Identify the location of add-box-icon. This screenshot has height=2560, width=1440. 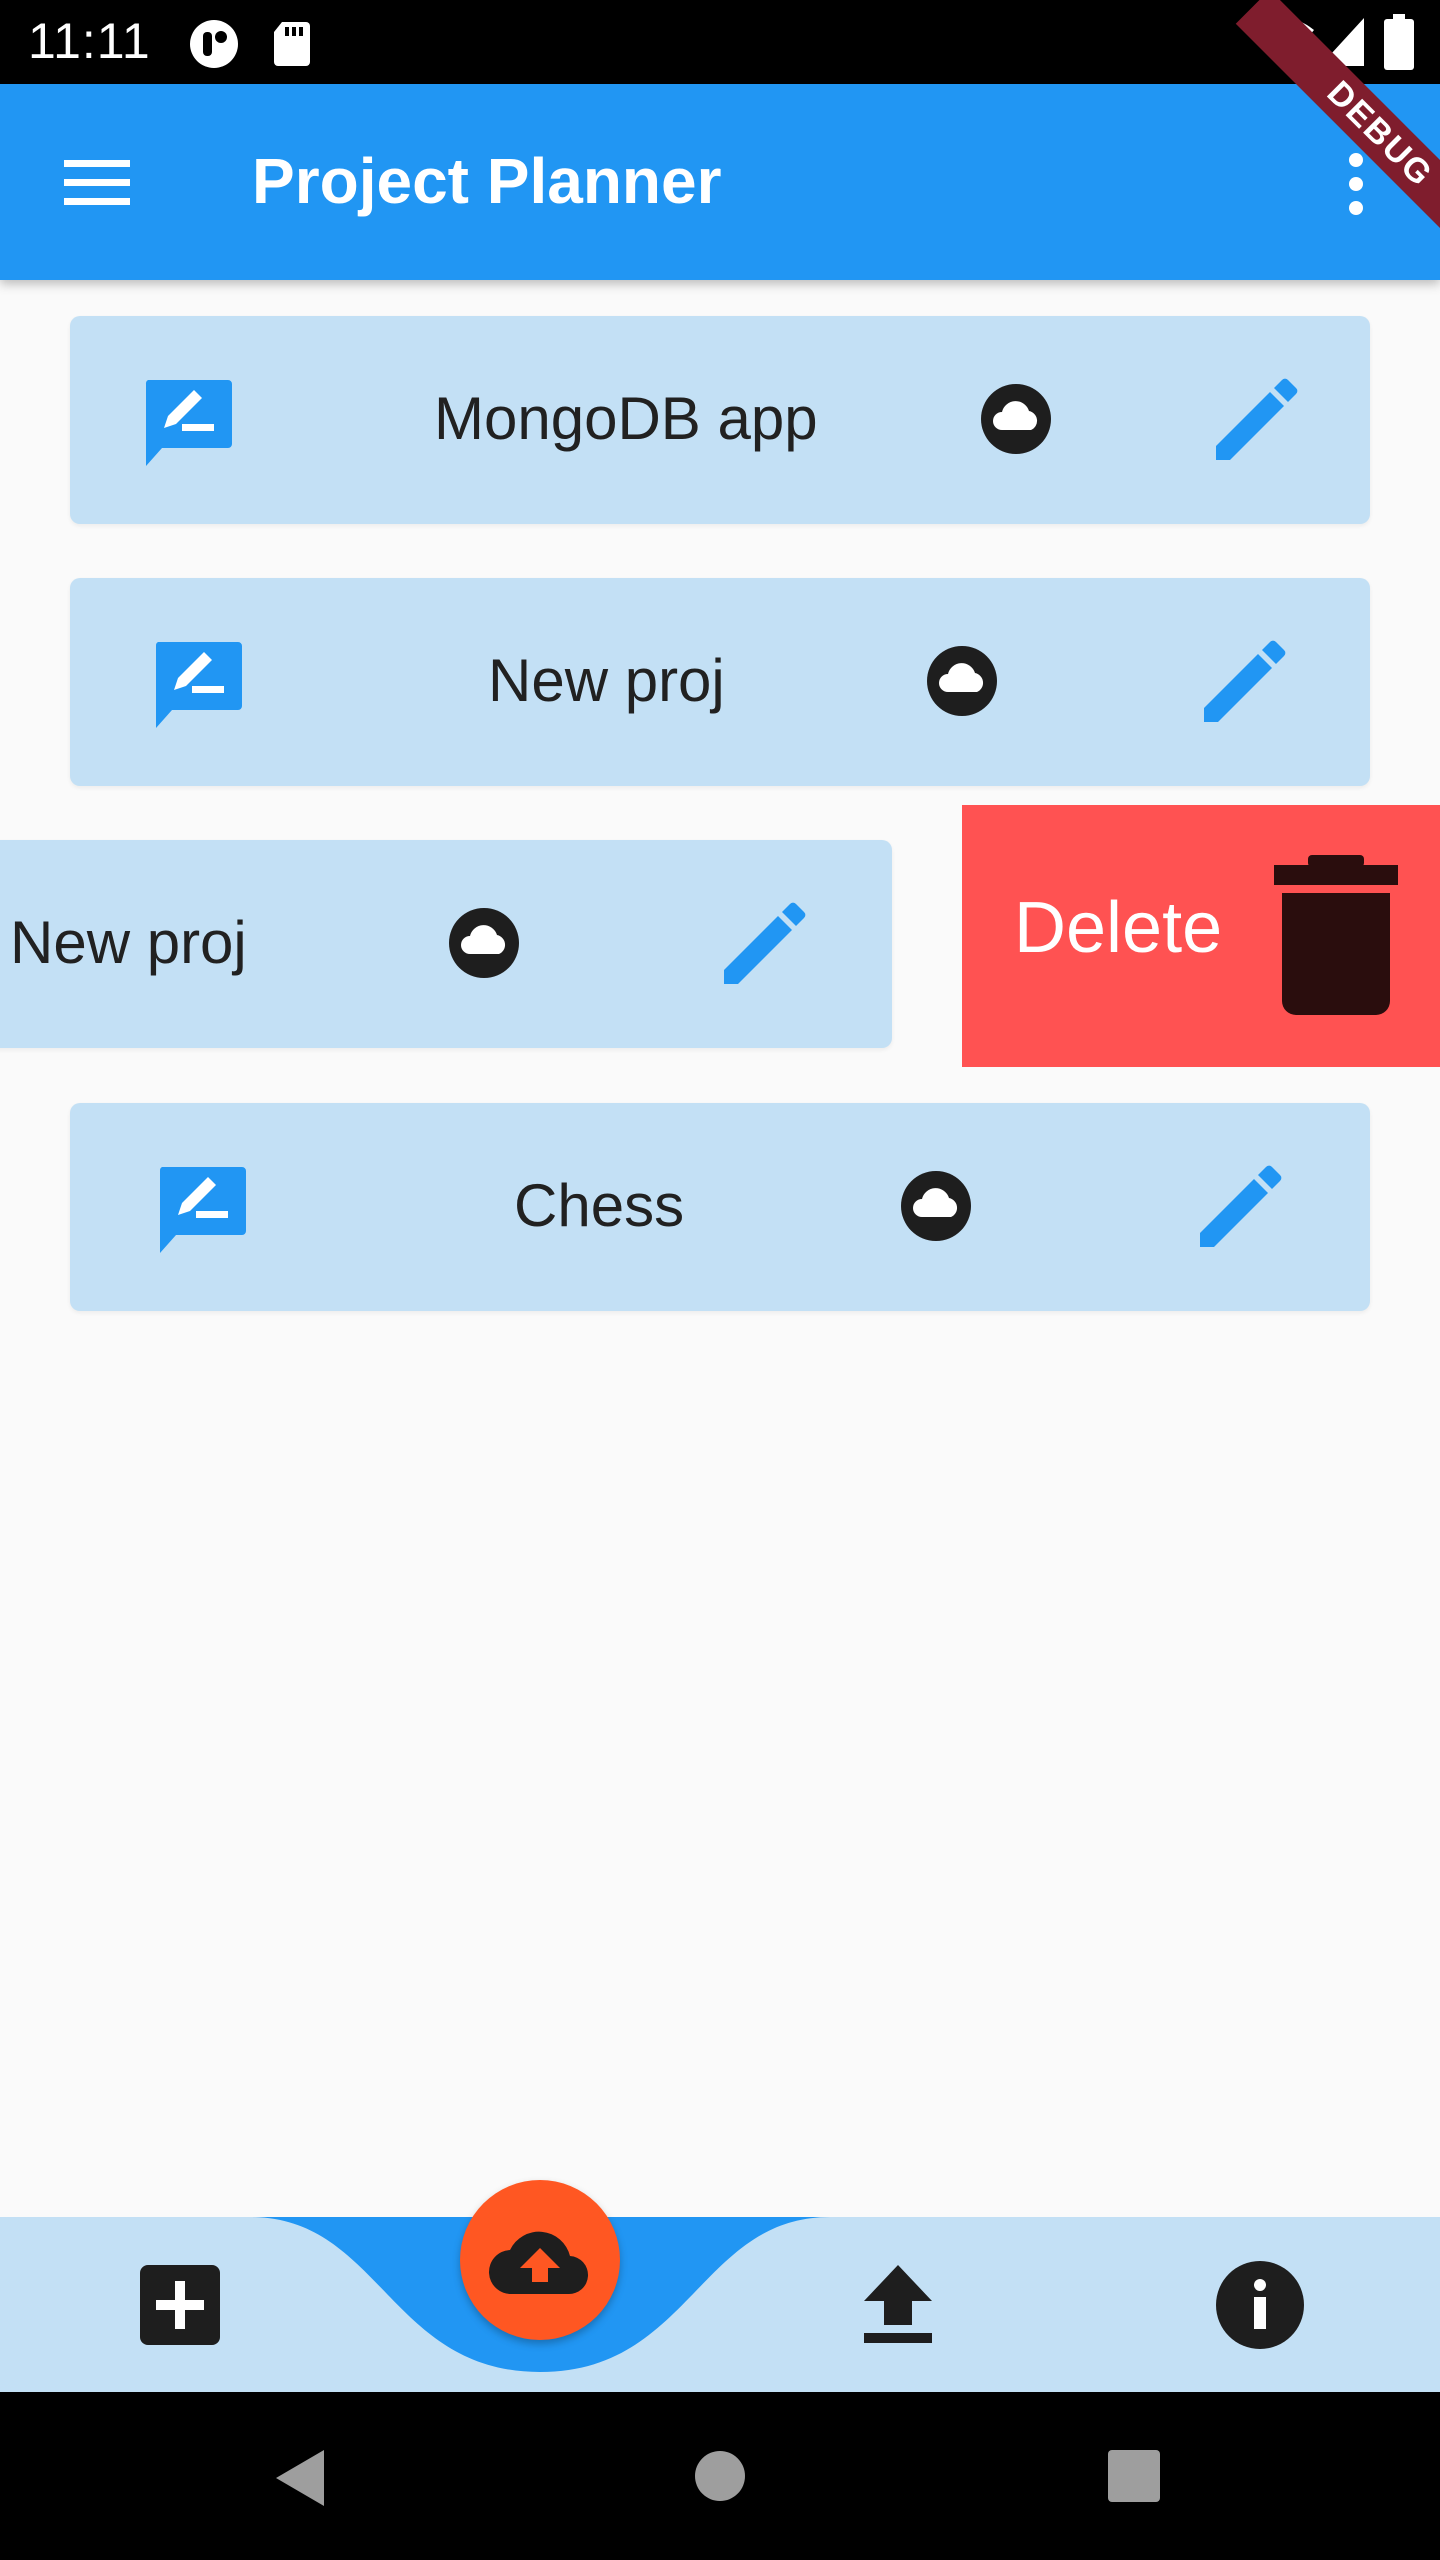
(180, 2305).